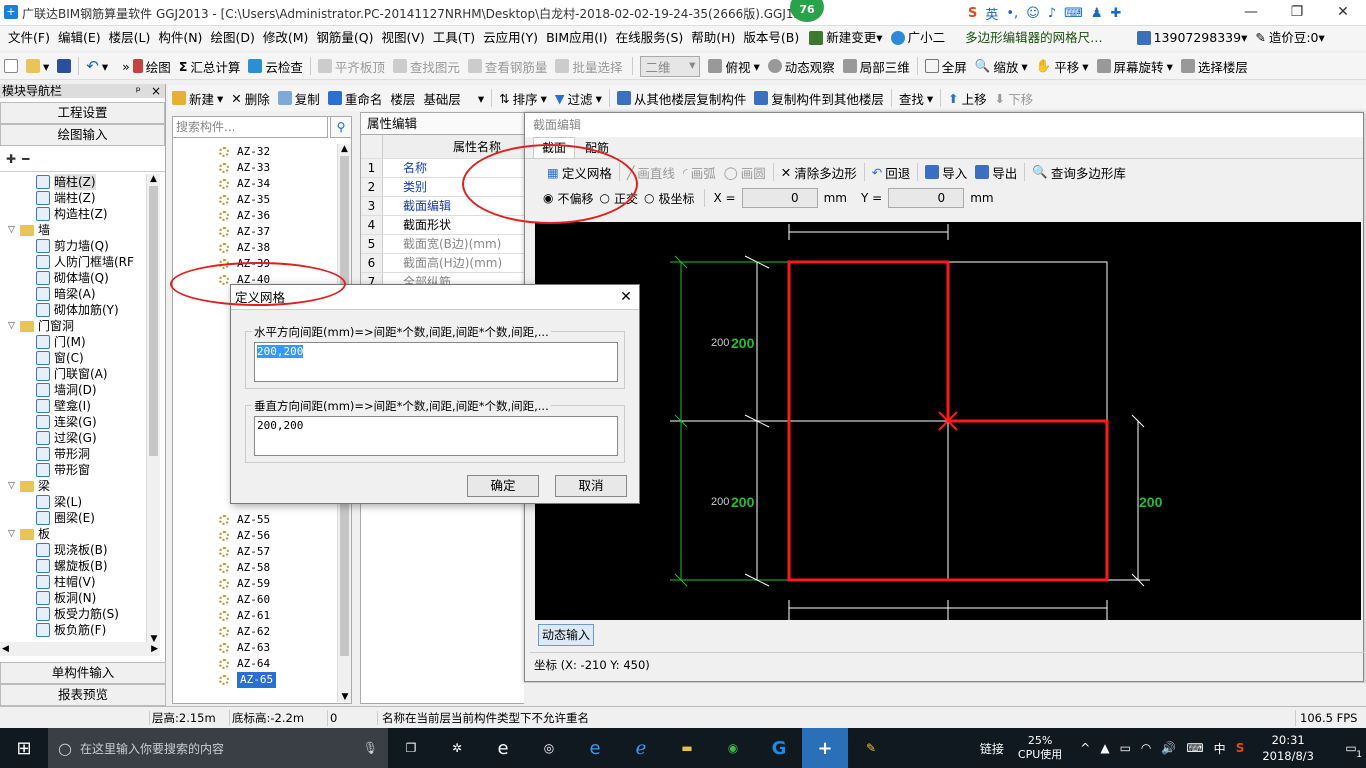 This screenshot has height=768, width=1366. I want to click on search-icon: ⚲, so click(341, 127).